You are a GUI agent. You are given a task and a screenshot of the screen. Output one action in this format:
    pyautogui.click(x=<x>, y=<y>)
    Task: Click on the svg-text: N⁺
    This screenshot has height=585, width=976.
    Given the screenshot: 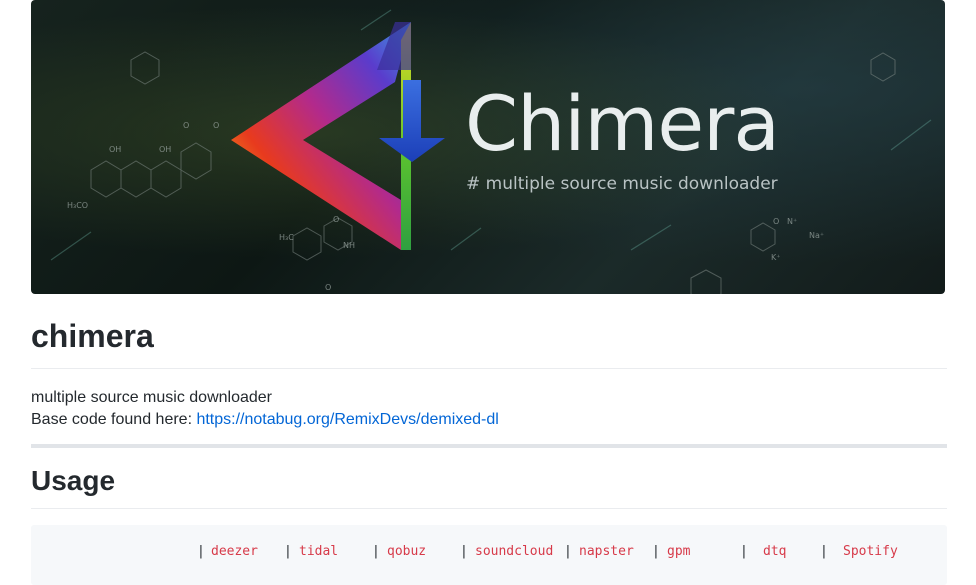 What is the action you would take?
    pyautogui.click(x=792, y=221)
    